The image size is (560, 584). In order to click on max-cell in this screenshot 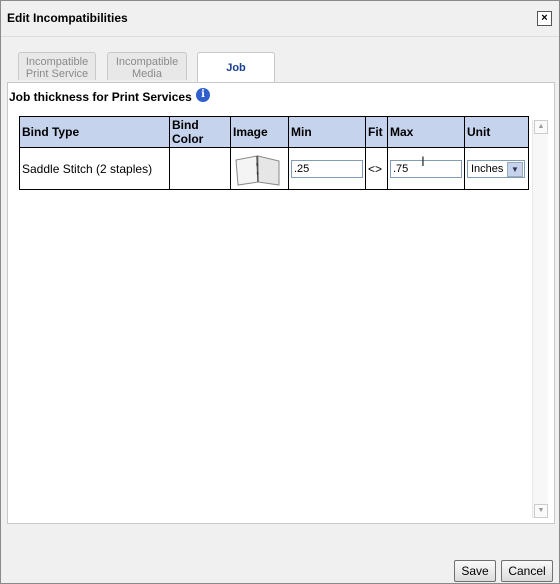, I will do `click(426, 168)`.